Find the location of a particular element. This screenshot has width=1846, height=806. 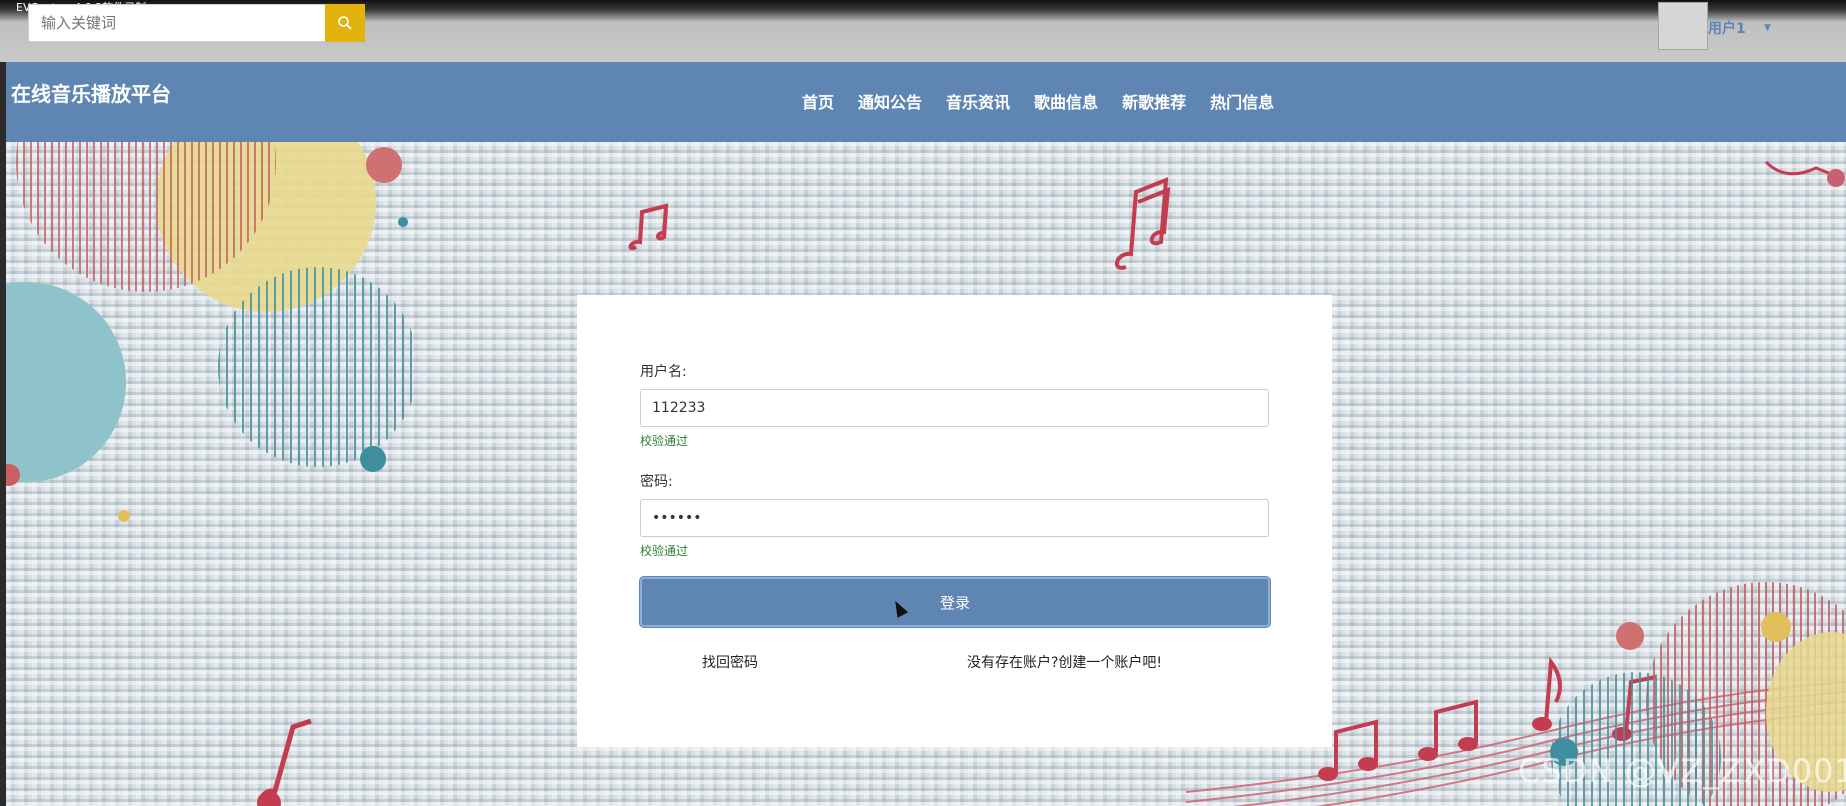

nav-item-hot: 热门信息 is located at coordinates (1242, 101).